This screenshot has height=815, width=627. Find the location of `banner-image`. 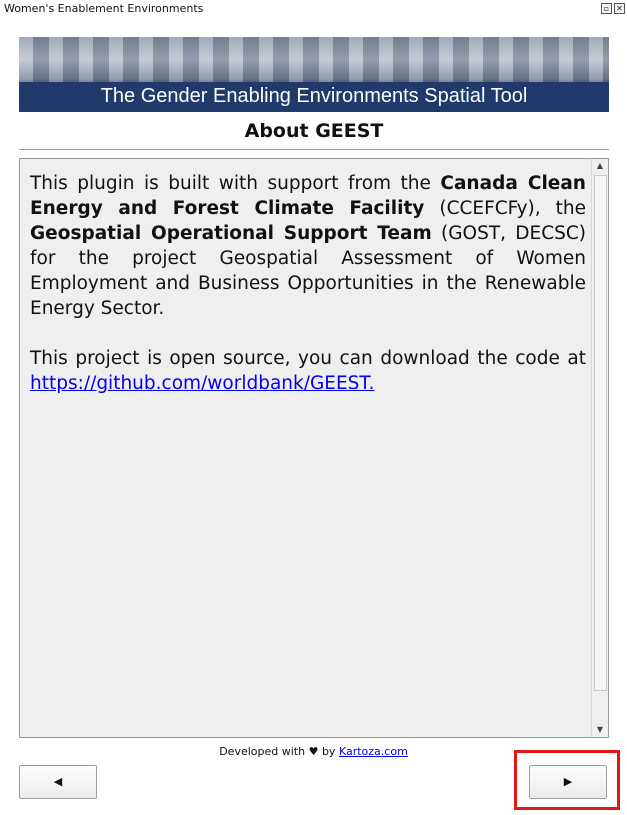

banner-image is located at coordinates (314, 62).